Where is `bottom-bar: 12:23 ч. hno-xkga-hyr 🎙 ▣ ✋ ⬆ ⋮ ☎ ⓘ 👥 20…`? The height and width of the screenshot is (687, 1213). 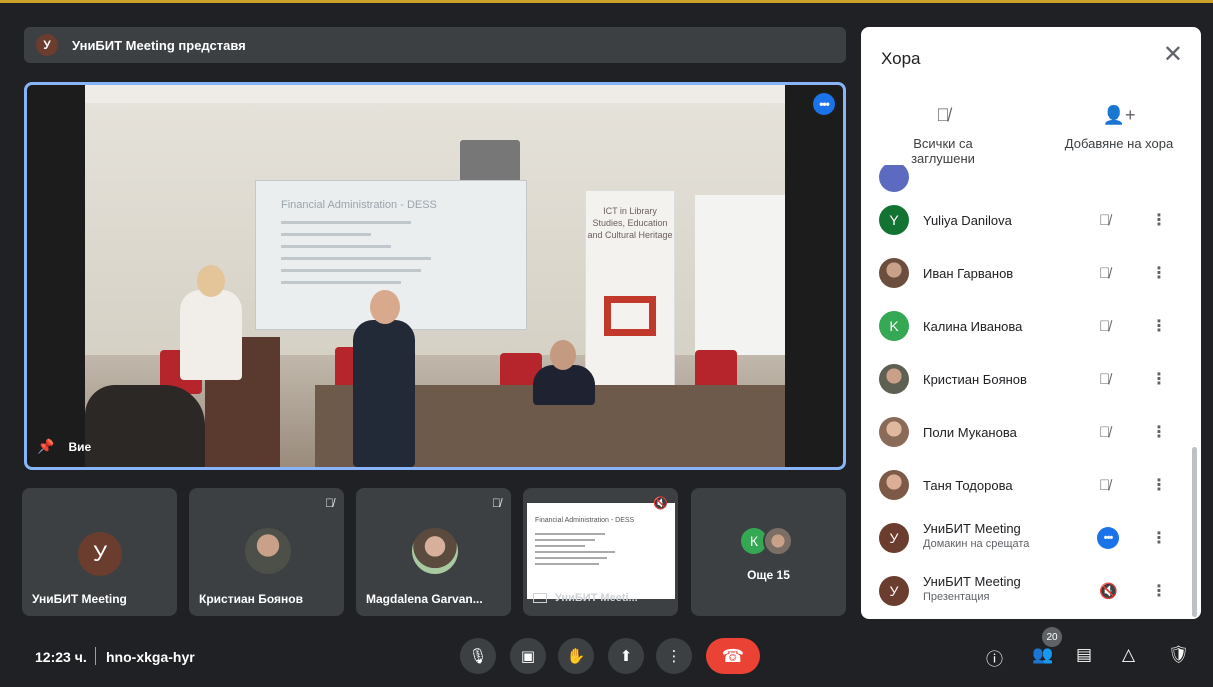
bottom-bar: 12:23 ч. hno-xkga-hyr 🎙 ▣ ✋ ⬆ ⋮ ☎ ⓘ 👥 20… is located at coordinates (606, 657).